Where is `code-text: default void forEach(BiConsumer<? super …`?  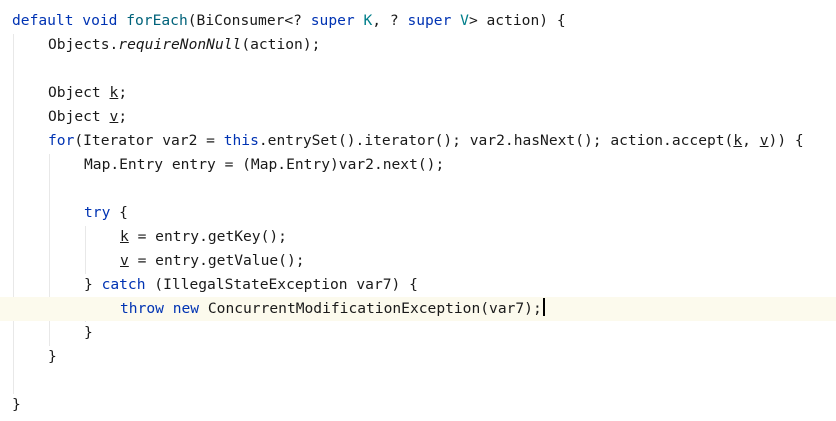 code-text: default void forEach(BiConsumer<? super … is located at coordinates (289, 21).